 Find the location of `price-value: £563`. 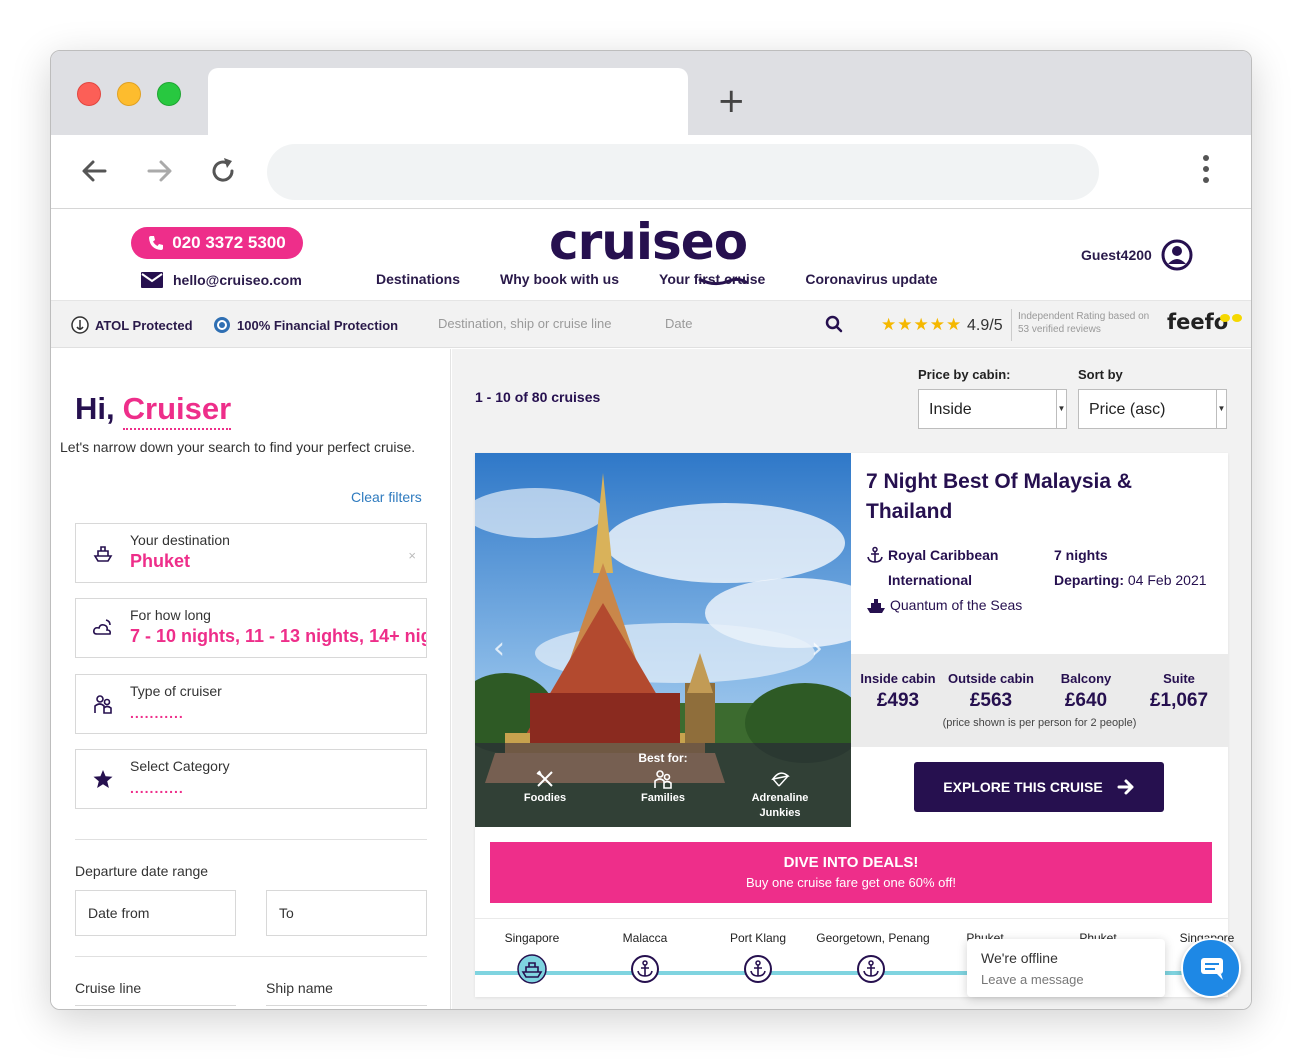

price-value: £563 is located at coordinates (991, 700).